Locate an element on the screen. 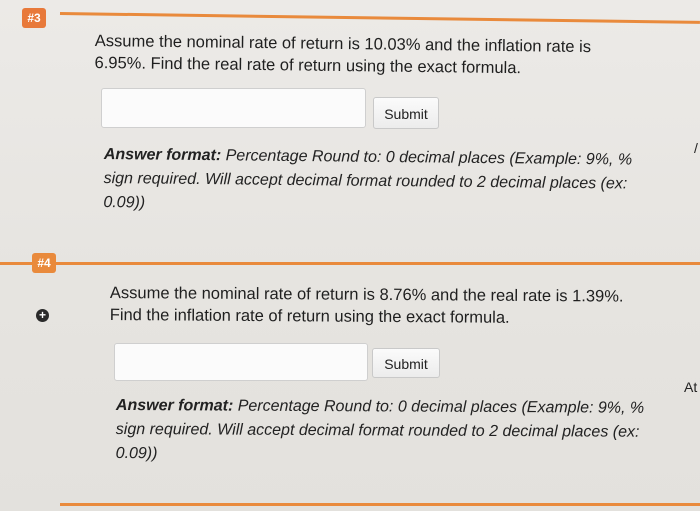  question-separator-middle is located at coordinates (350, 263).